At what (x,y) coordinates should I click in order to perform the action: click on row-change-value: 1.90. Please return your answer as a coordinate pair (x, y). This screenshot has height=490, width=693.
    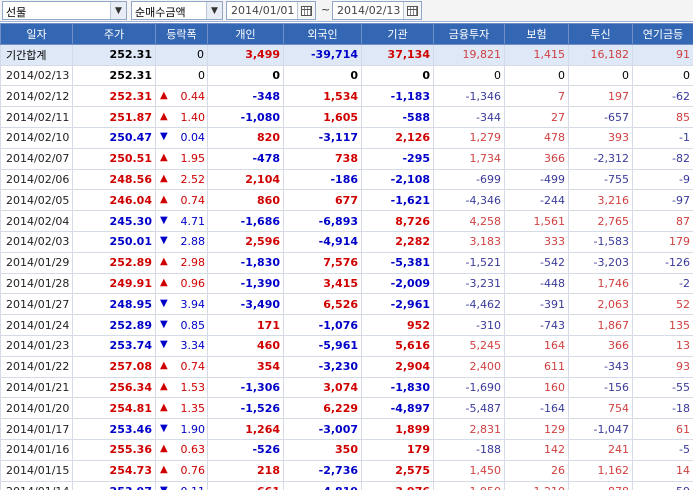
    Looking at the image, I should click on (193, 429).